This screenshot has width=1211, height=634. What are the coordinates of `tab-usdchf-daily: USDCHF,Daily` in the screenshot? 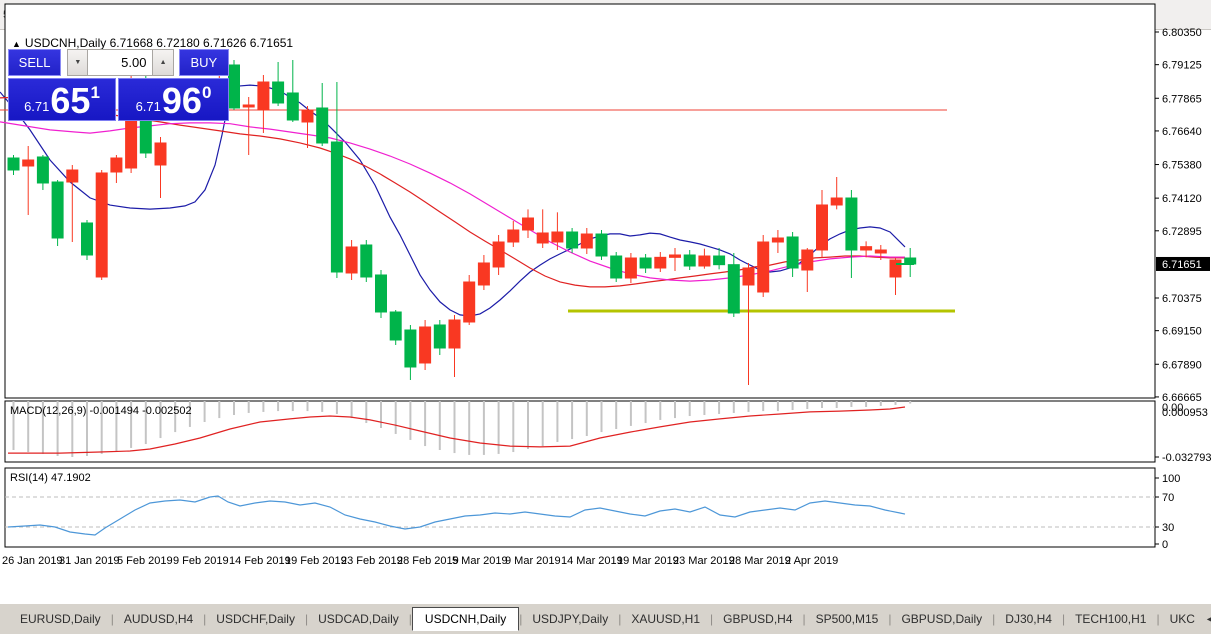 It's located at (255, 619).